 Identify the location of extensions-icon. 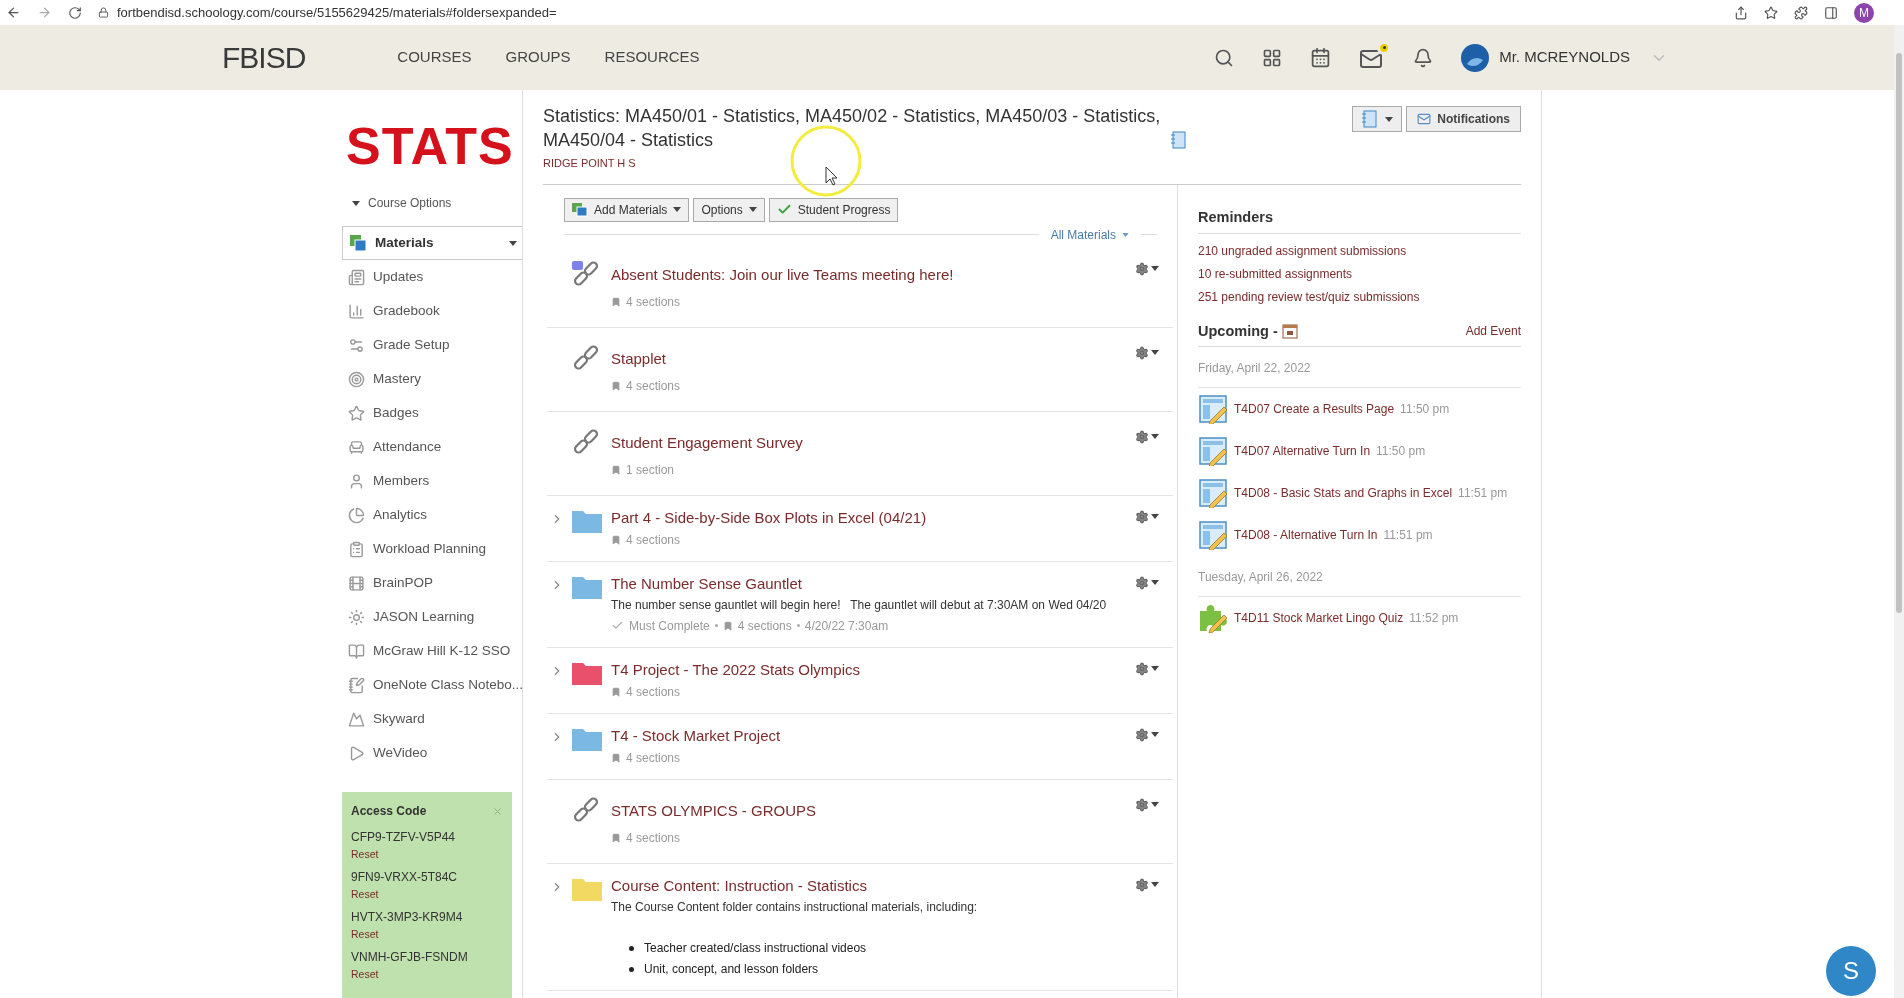
(1801, 12).